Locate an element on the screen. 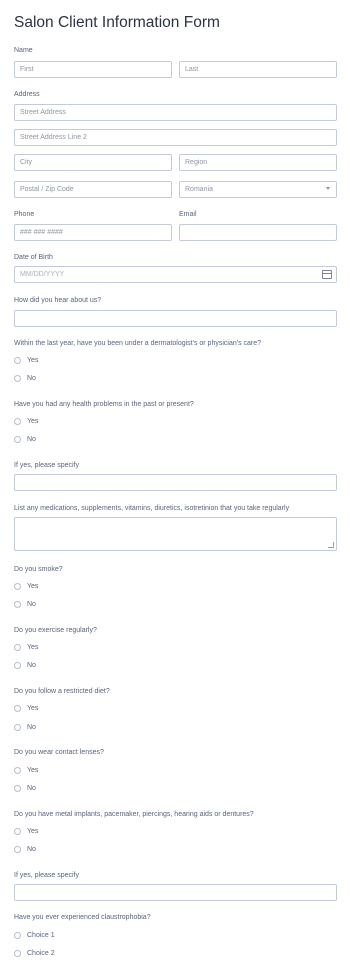 The height and width of the screenshot is (960, 350). care-yes-option: Yes is located at coordinates (26, 360).